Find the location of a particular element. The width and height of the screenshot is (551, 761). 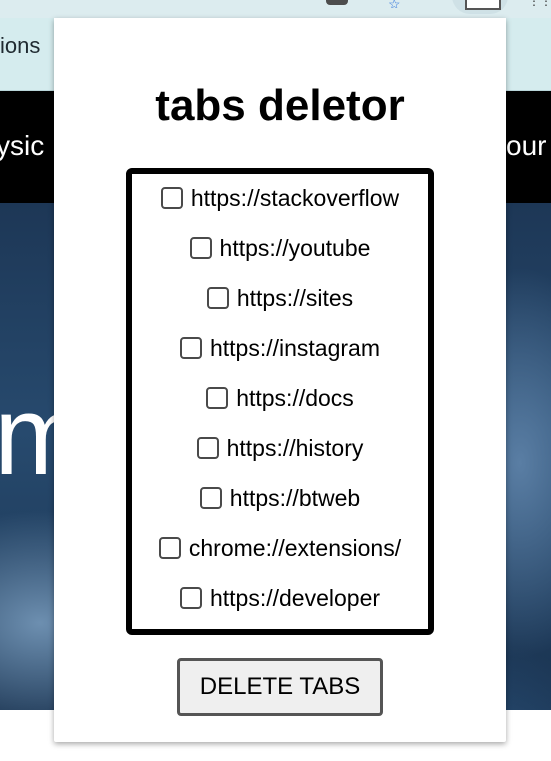

tab-label: https://btweb is located at coordinates (295, 497).